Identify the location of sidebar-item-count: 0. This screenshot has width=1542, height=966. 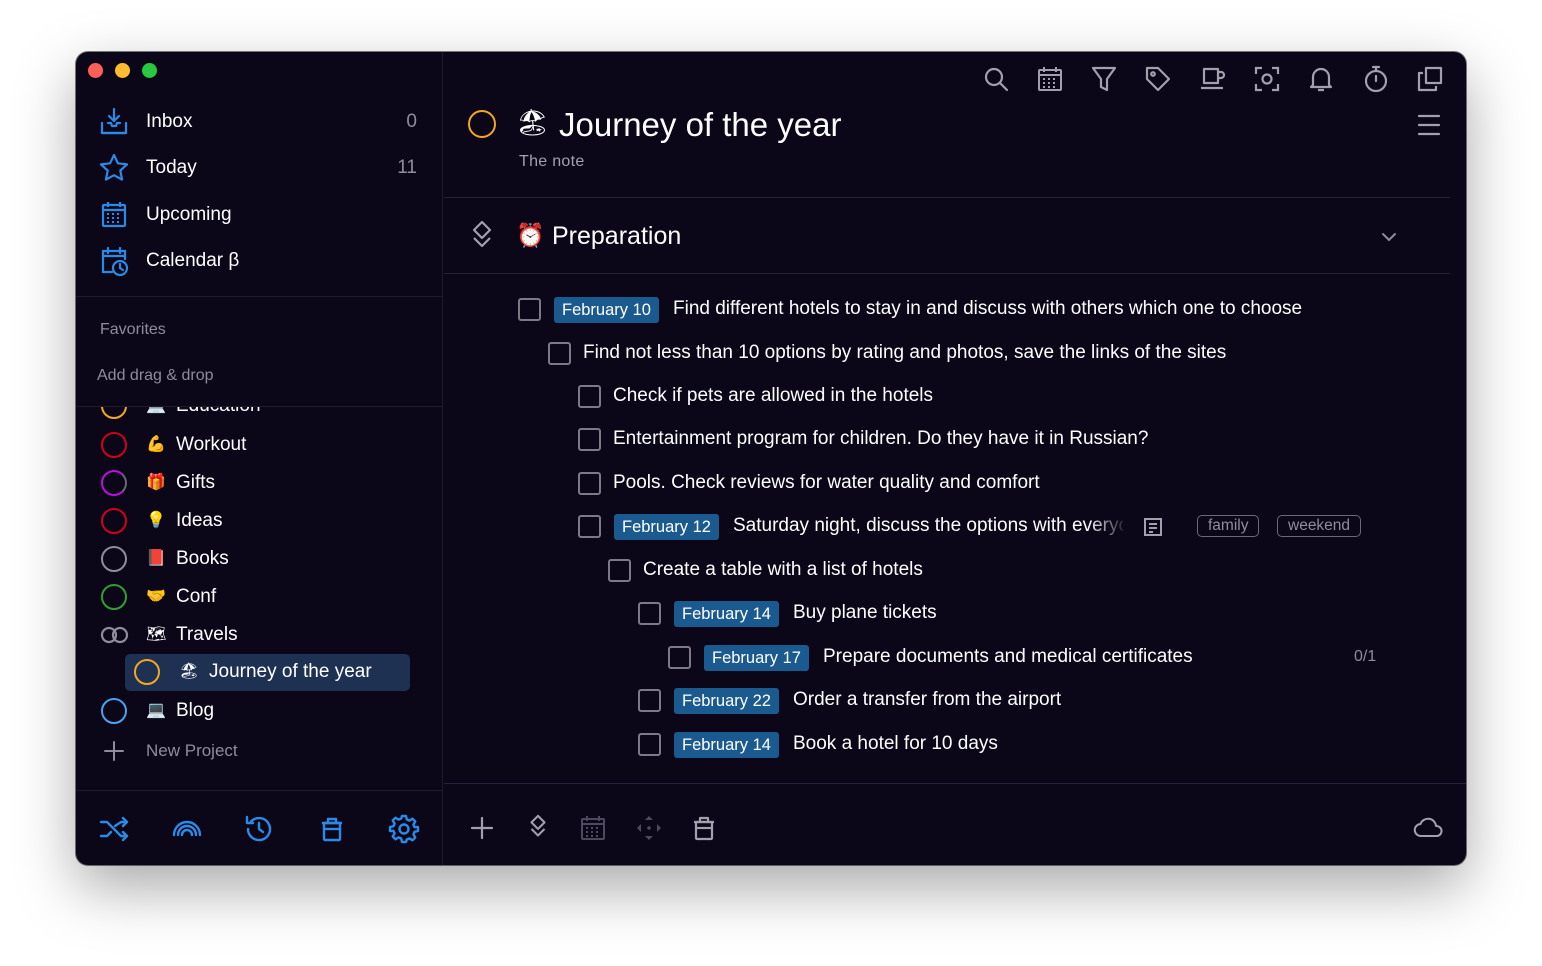
(411, 121).